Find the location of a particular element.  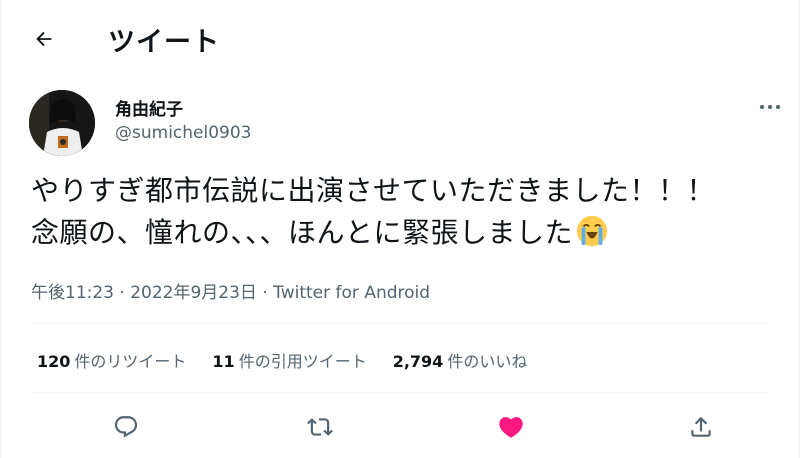

more-button is located at coordinates (770, 107).